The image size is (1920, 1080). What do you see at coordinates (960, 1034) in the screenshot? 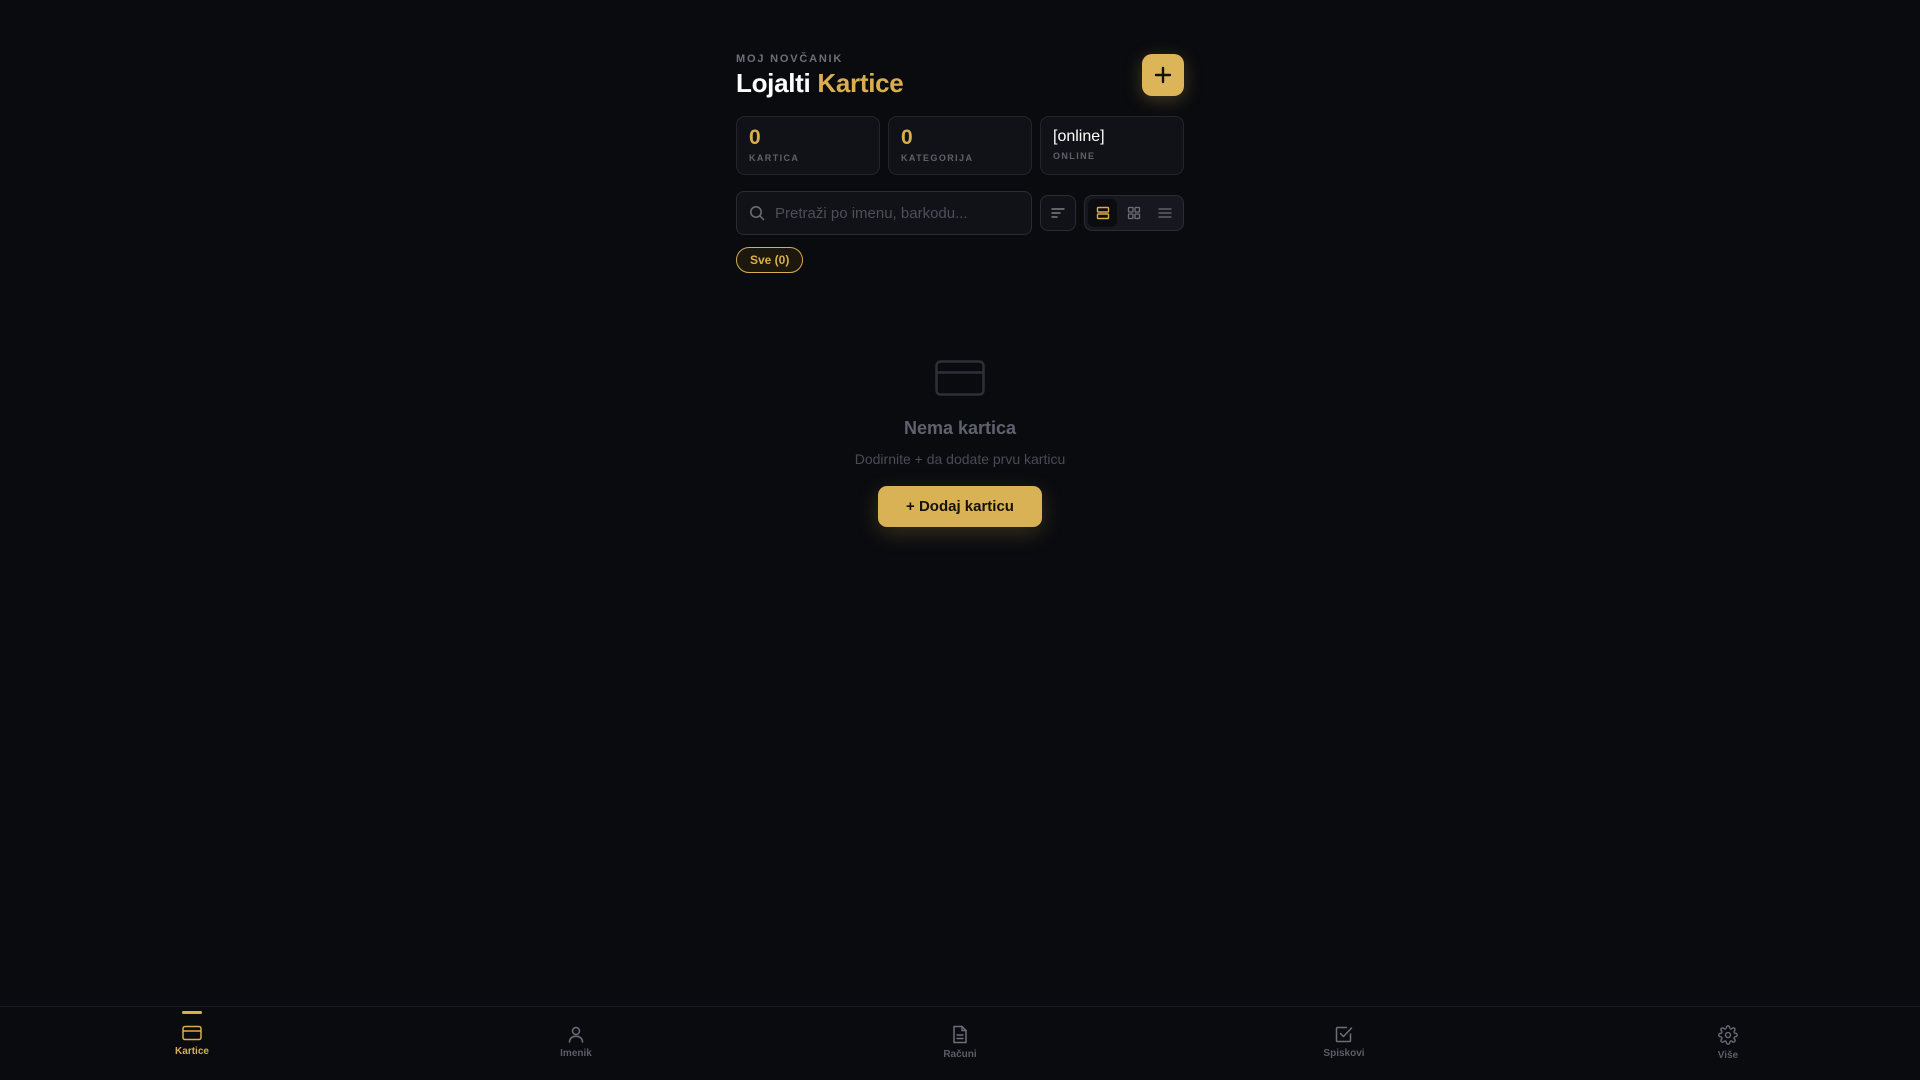
I see `document-icon` at bounding box center [960, 1034].